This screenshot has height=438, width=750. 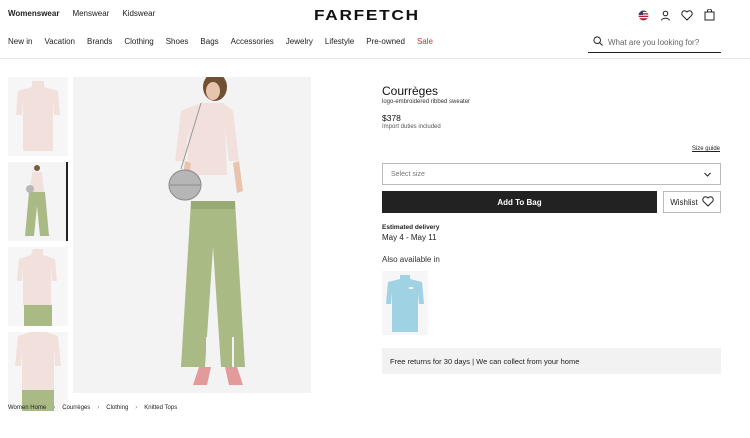 What do you see at coordinates (643, 15) in the screenshot?
I see `flag-icon` at bounding box center [643, 15].